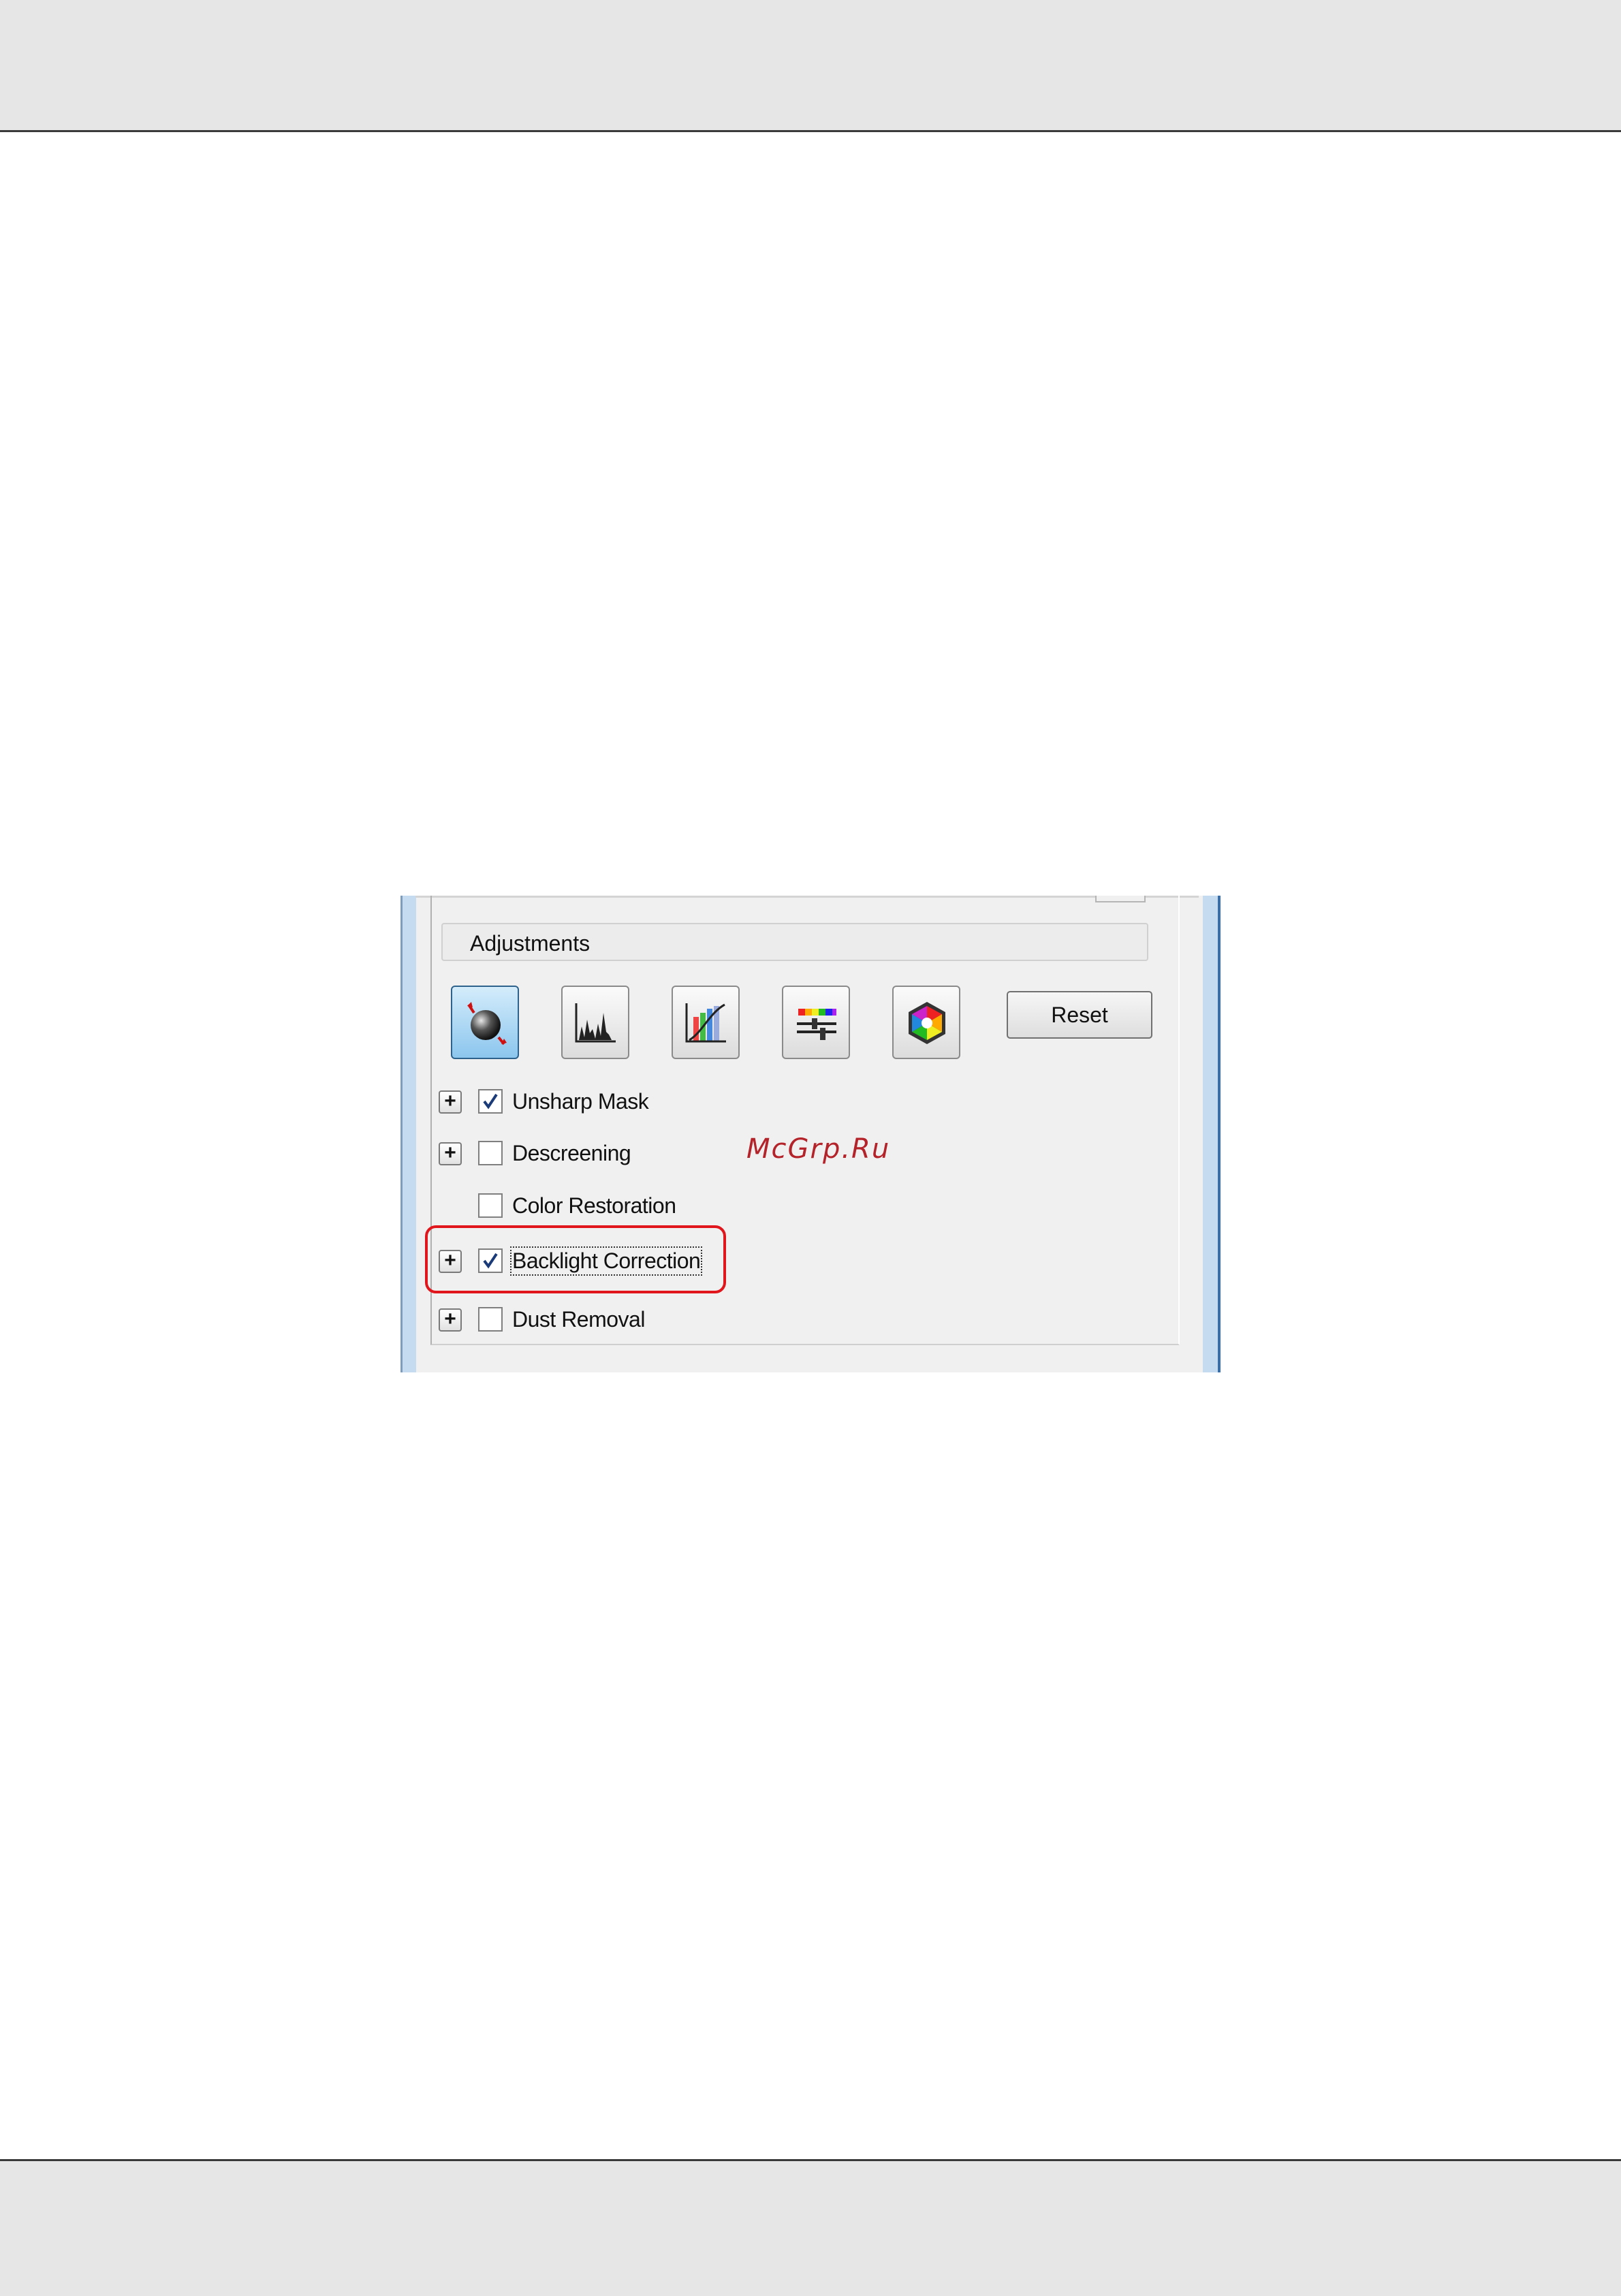 The height and width of the screenshot is (2296, 1621). I want to click on histogram-icon, so click(595, 1023).